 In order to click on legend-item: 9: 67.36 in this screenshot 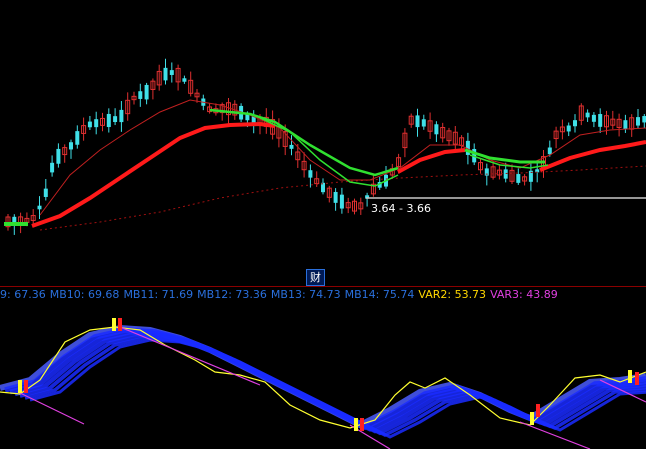, I will do `click(23, 294)`.